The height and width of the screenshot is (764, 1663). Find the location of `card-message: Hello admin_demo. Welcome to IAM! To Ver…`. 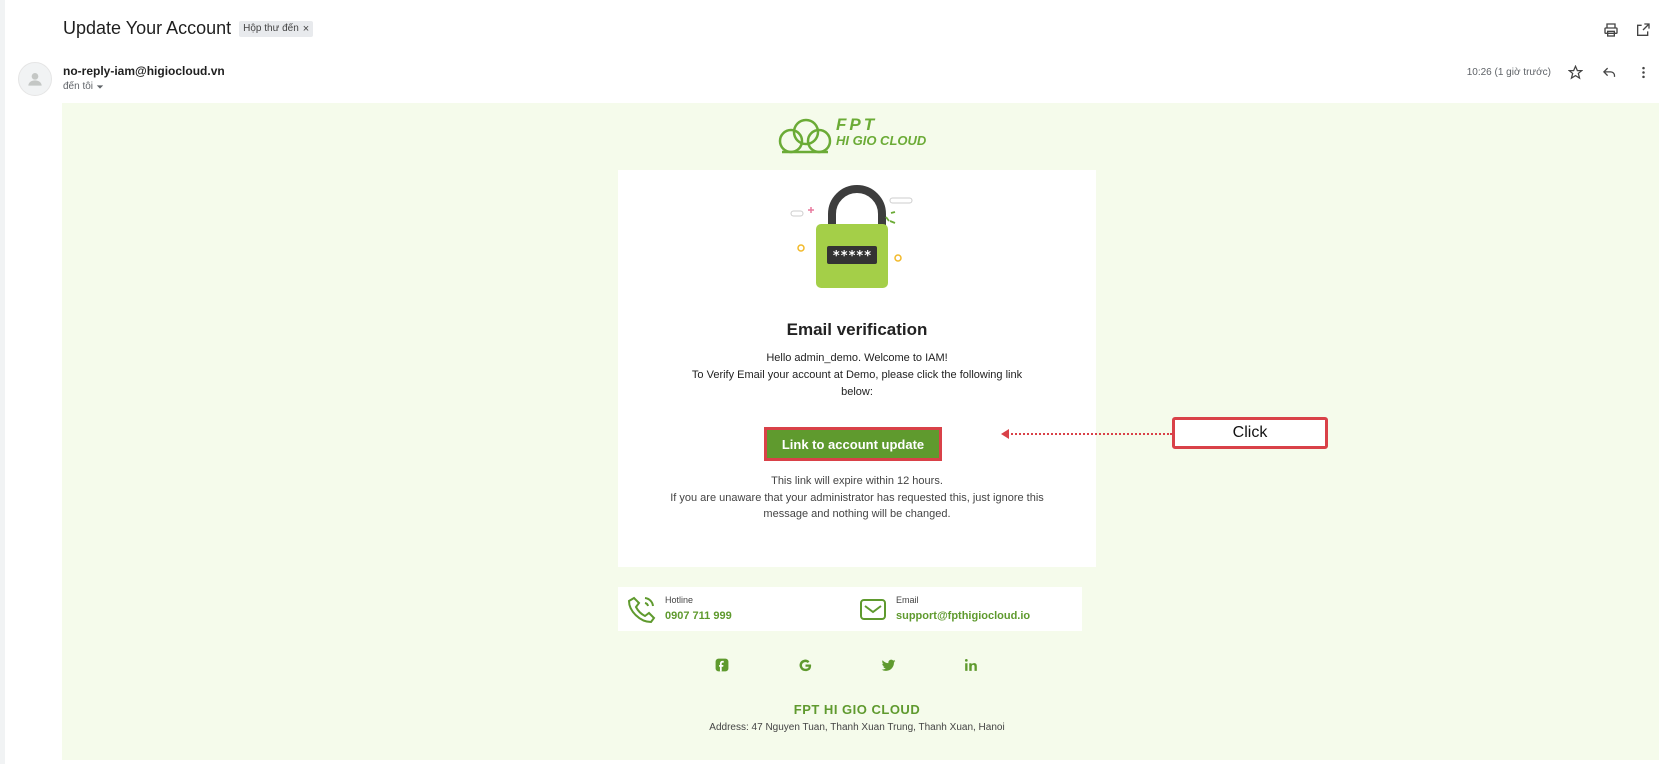

card-message: Hello admin_demo. Welcome to IAM! To Ver… is located at coordinates (857, 375).